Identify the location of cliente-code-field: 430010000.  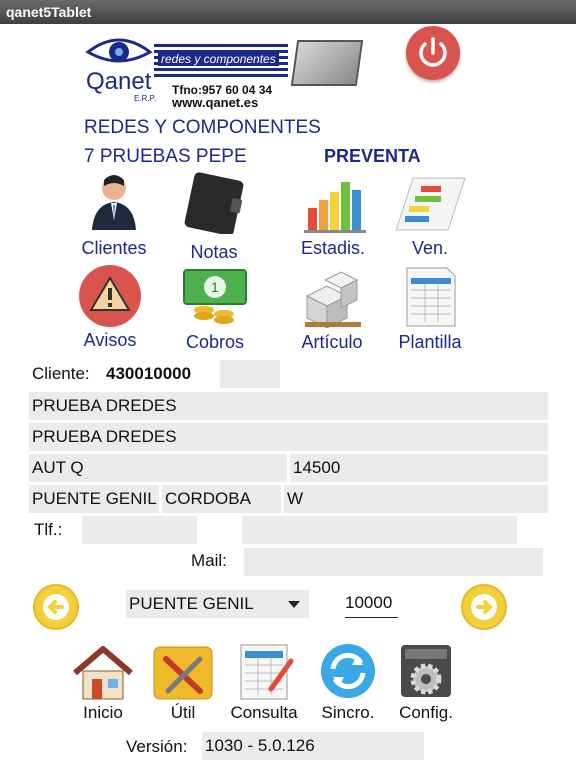
(160, 374).